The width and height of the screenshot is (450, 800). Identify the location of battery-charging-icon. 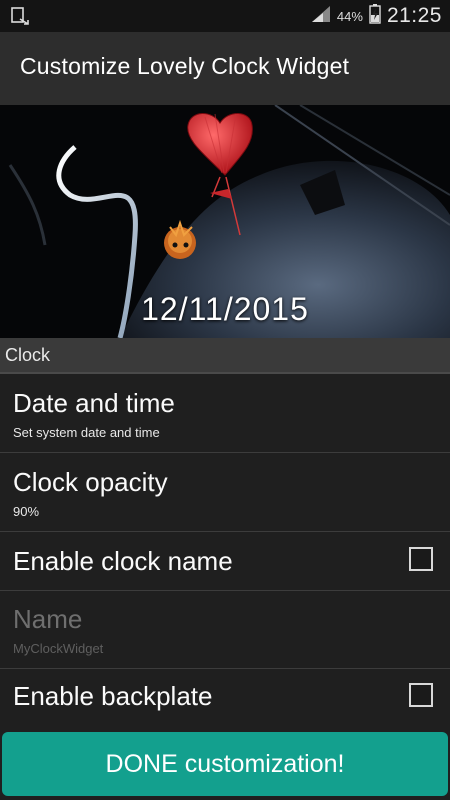
(375, 16).